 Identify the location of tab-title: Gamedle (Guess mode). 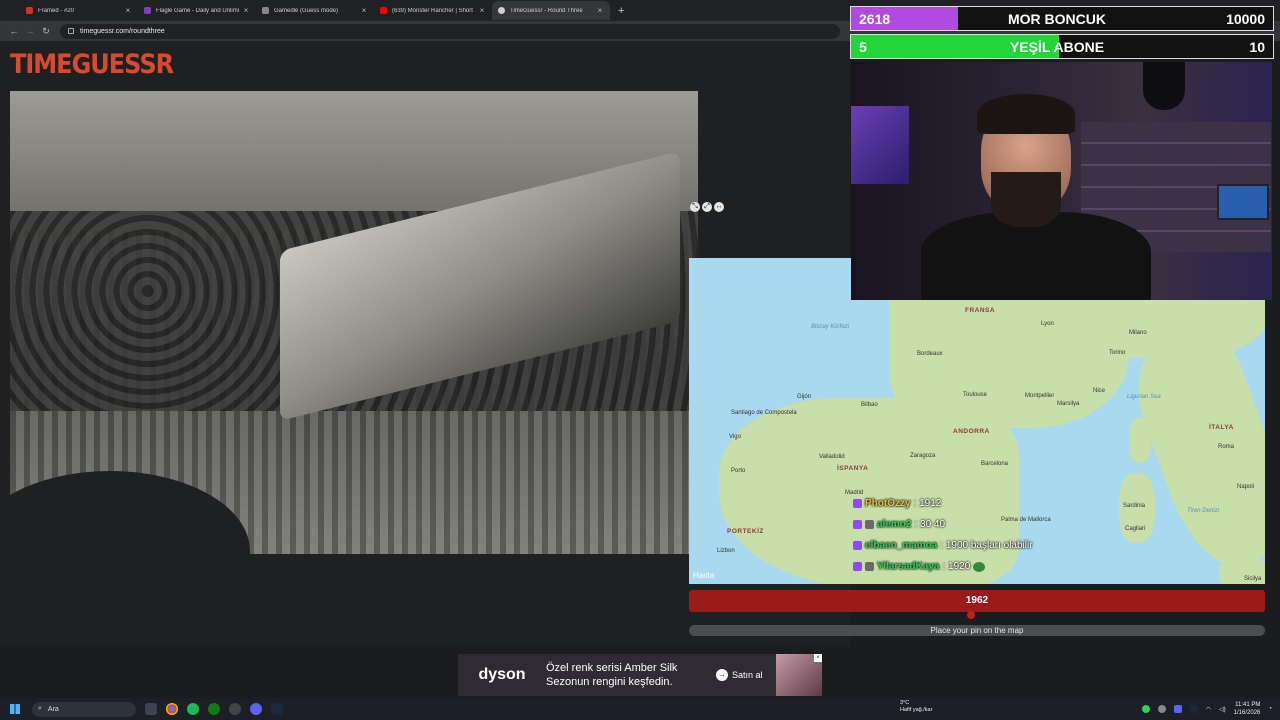
(306, 10).